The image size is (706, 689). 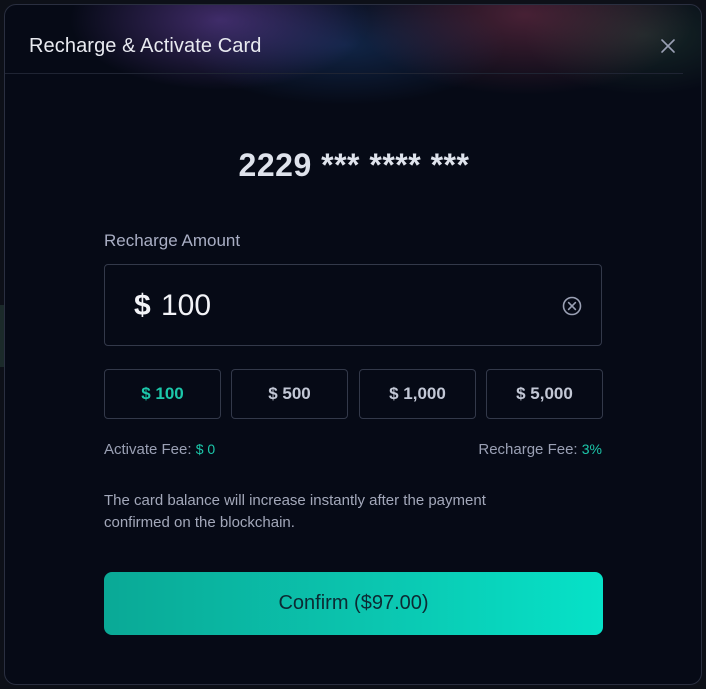 I want to click on recharge-fee: Recharge Fee: 3%, so click(x=540, y=449).